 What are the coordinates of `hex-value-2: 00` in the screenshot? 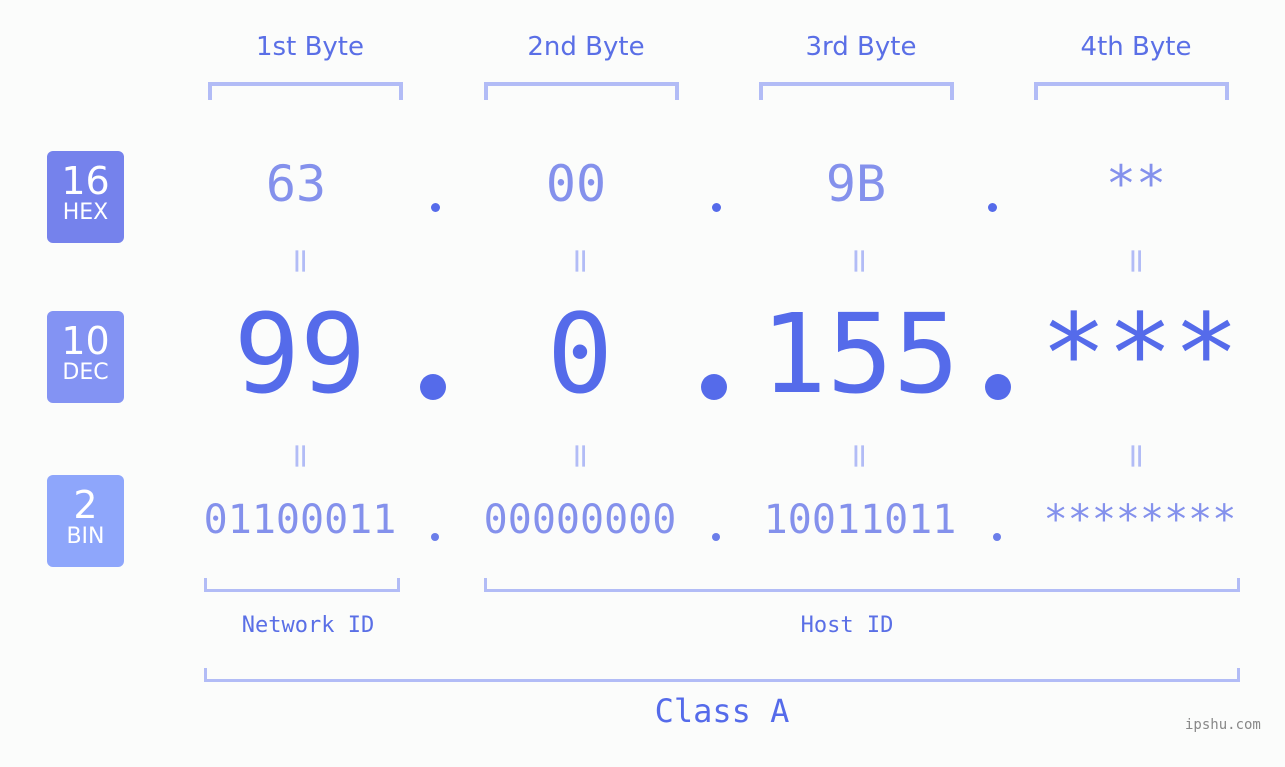 It's located at (576, 184).